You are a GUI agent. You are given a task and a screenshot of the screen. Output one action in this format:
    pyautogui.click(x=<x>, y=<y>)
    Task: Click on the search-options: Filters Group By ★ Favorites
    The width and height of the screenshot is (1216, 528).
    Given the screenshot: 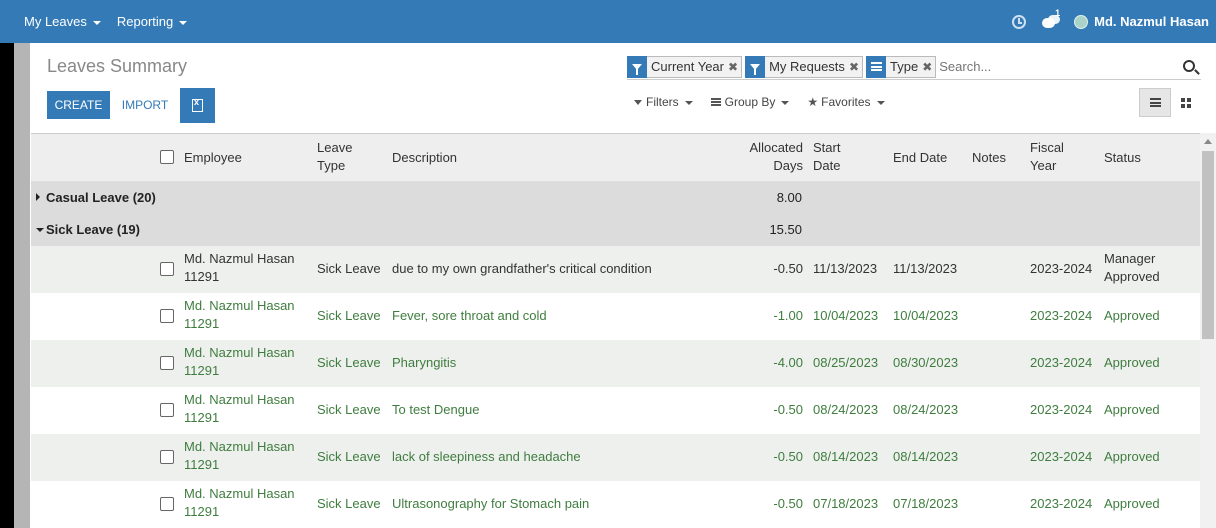 What is the action you would take?
    pyautogui.click(x=759, y=102)
    